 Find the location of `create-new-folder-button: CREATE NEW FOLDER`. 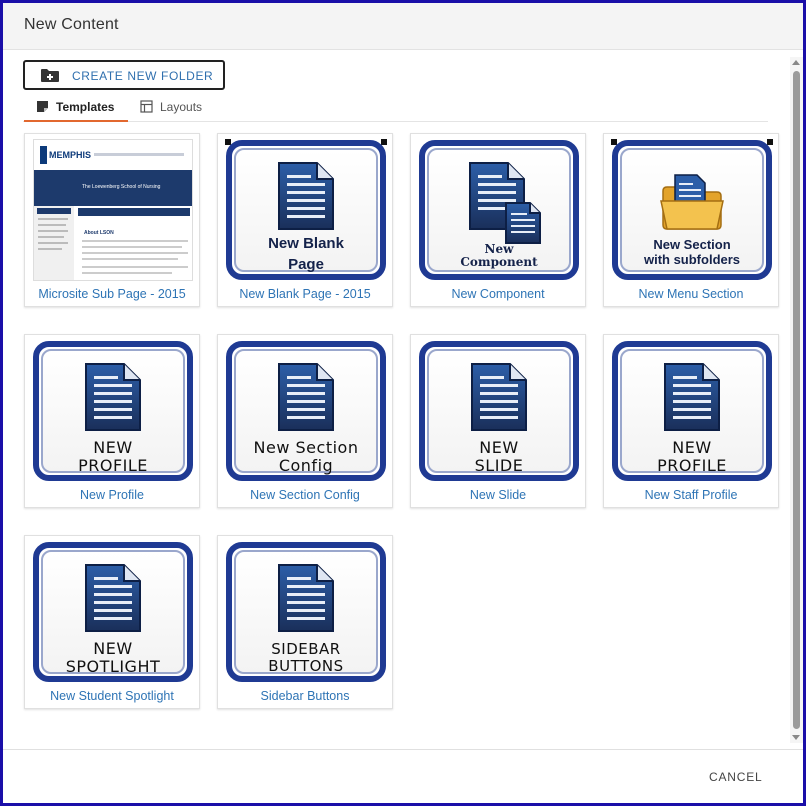

create-new-folder-button: CREATE NEW FOLDER is located at coordinates (124, 75).